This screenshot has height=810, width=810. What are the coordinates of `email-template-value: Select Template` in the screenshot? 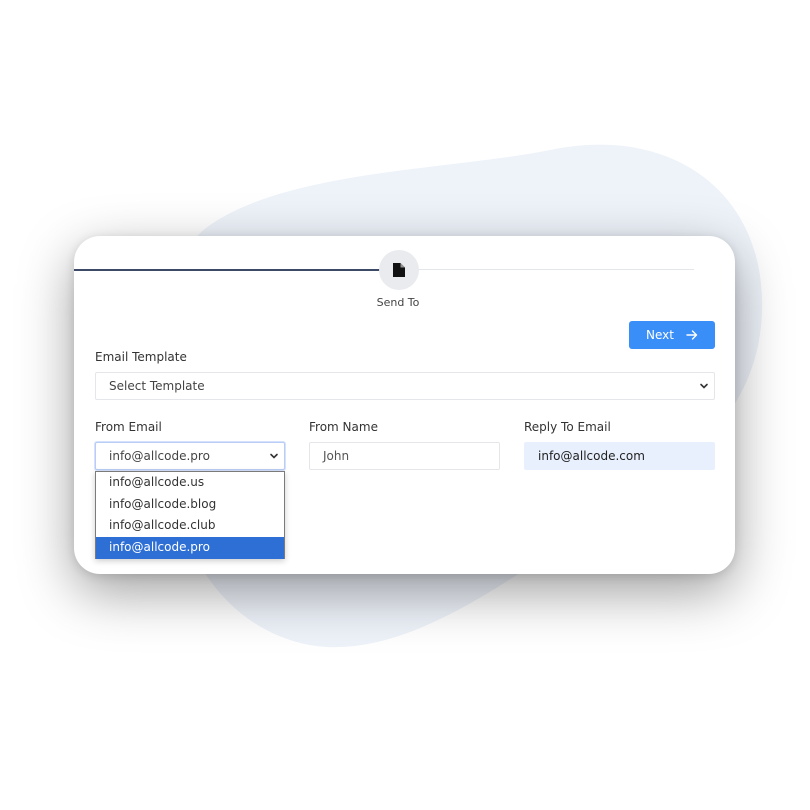 It's located at (157, 386).